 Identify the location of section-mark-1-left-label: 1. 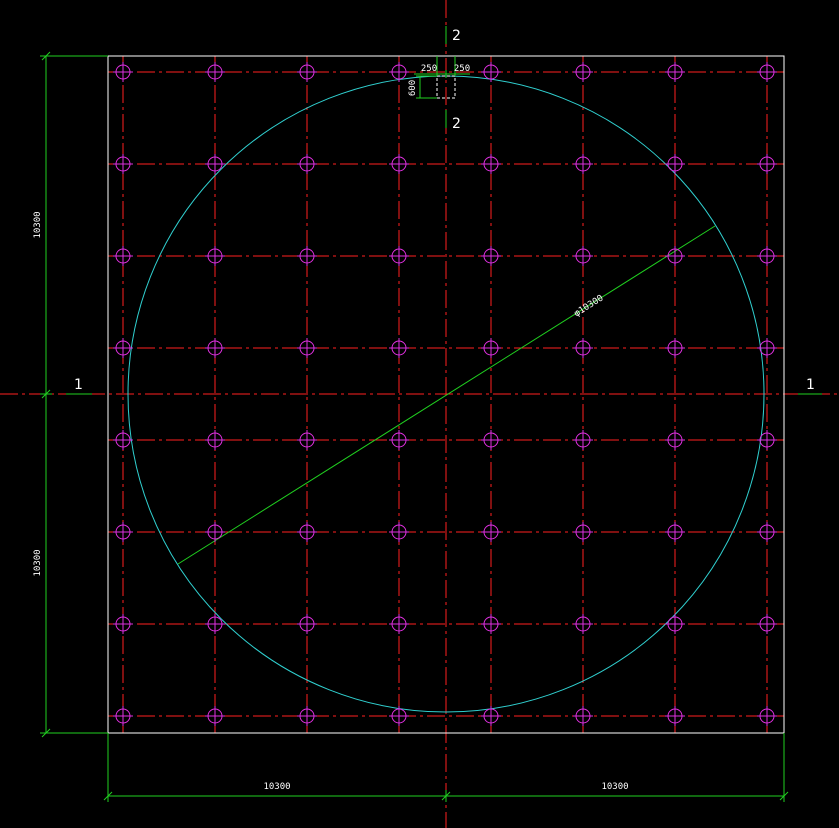
(78, 385).